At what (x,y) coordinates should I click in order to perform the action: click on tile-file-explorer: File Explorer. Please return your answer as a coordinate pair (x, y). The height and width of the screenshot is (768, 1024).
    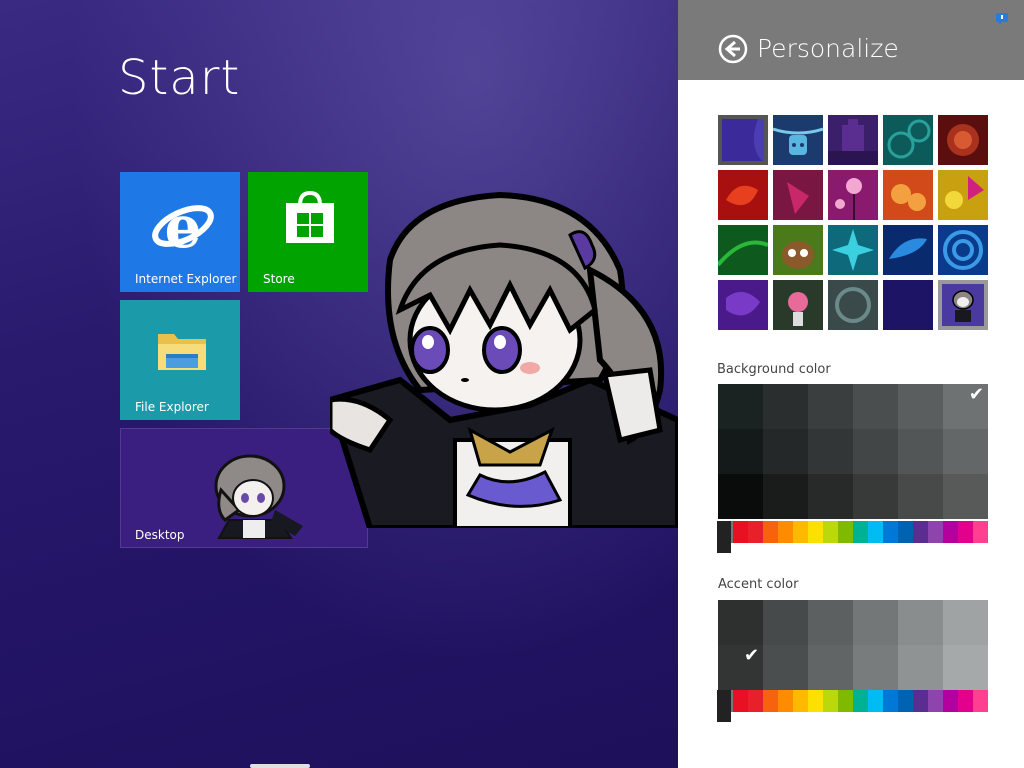
    Looking at the image, I should click on (180, 360).